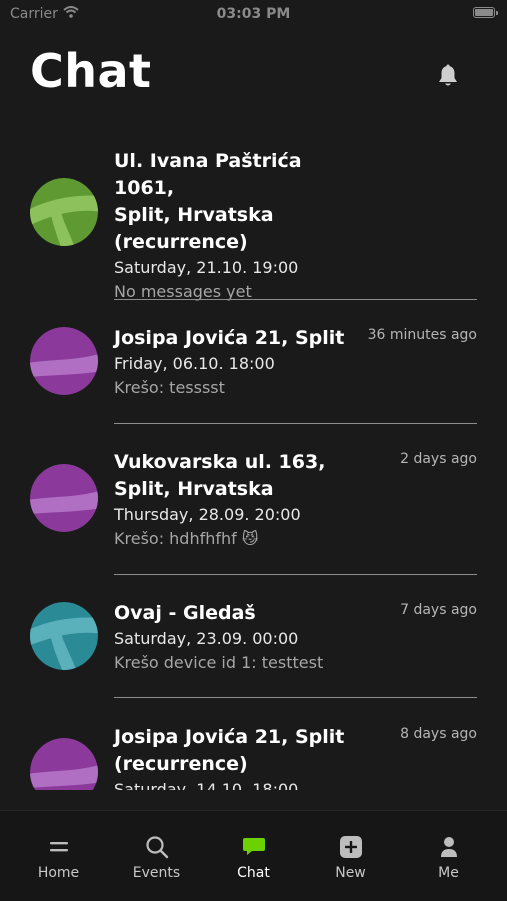  What do you see at coordinates (422, 335) in the screenshot?
I see `chat-time: 36 minutes ago` at bounding box center [422, 335].